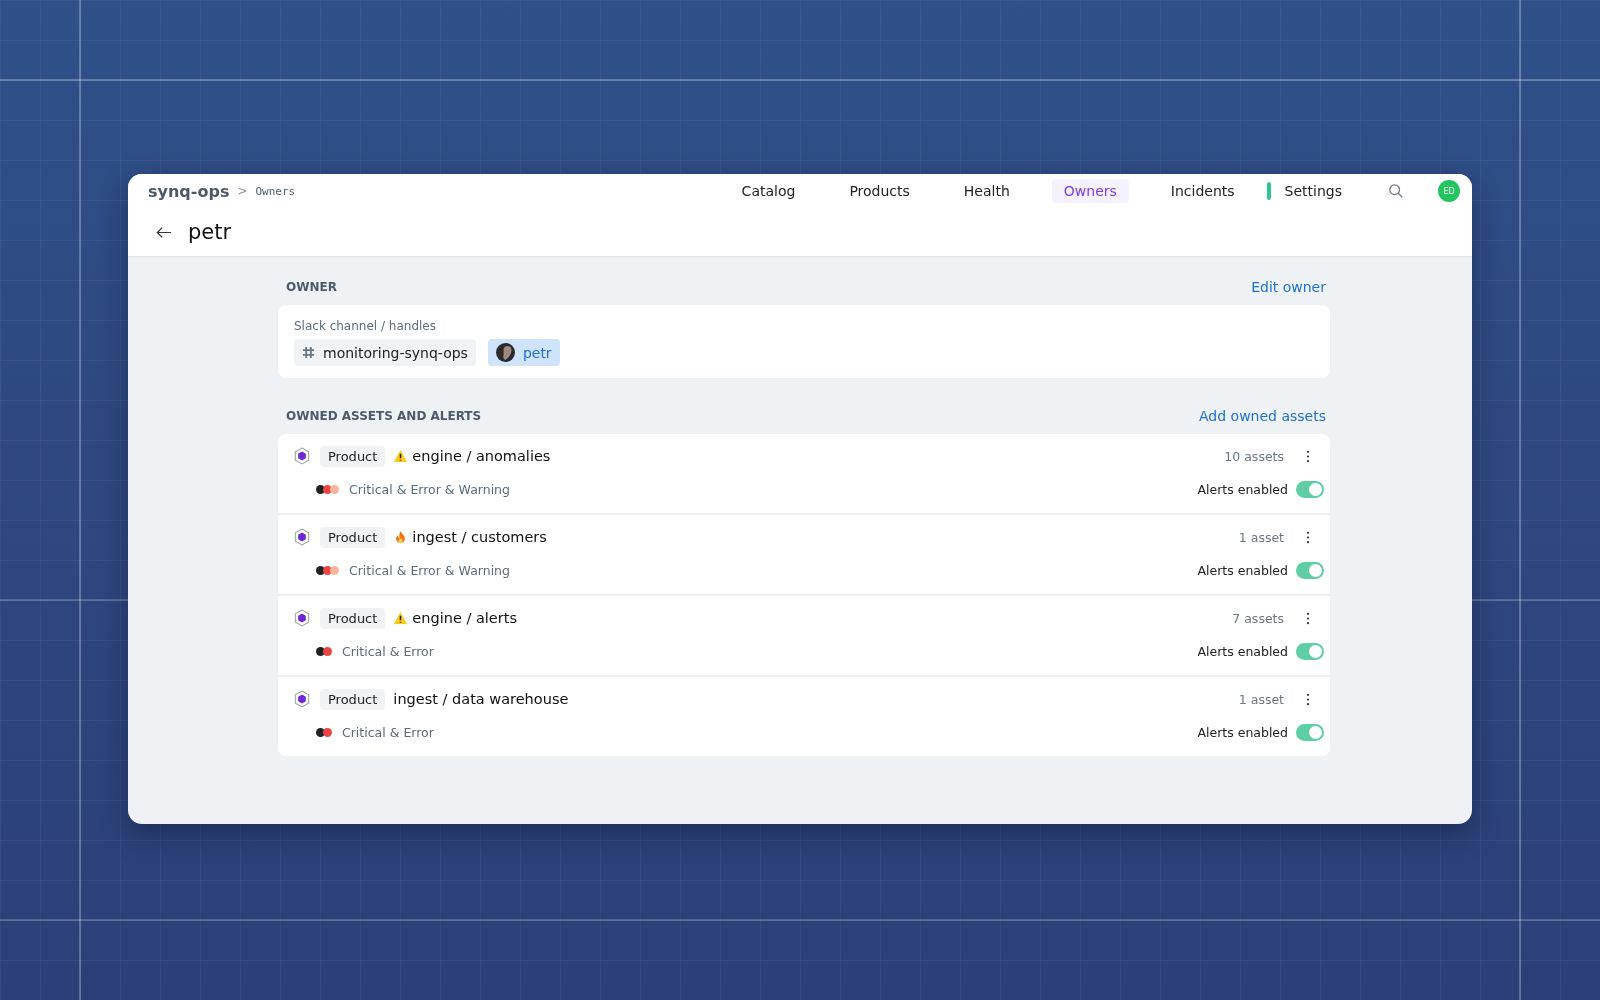 The width and height of the screenshot is (1600, 1000). I want to click on field-label: Slack channel / handles, so click(365, 326).